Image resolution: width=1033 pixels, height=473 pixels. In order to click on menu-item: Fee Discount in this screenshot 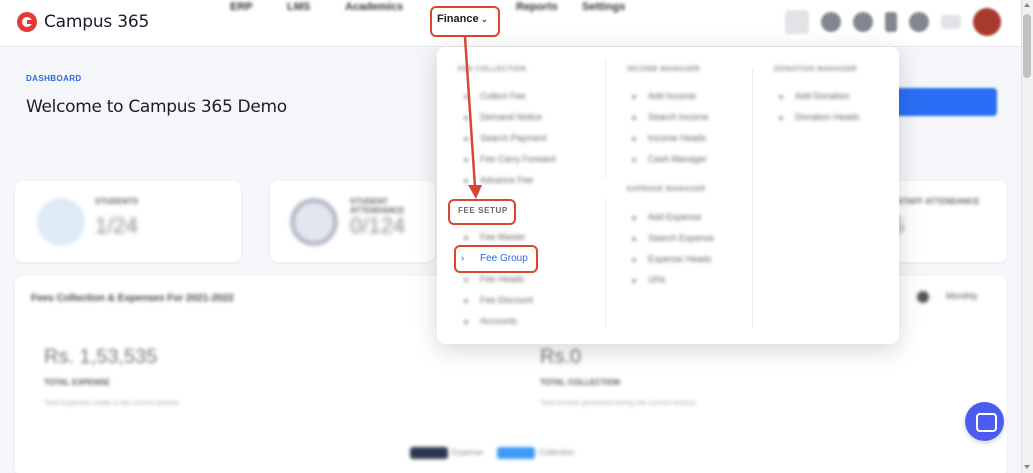, I will do `click(498, 300)`.